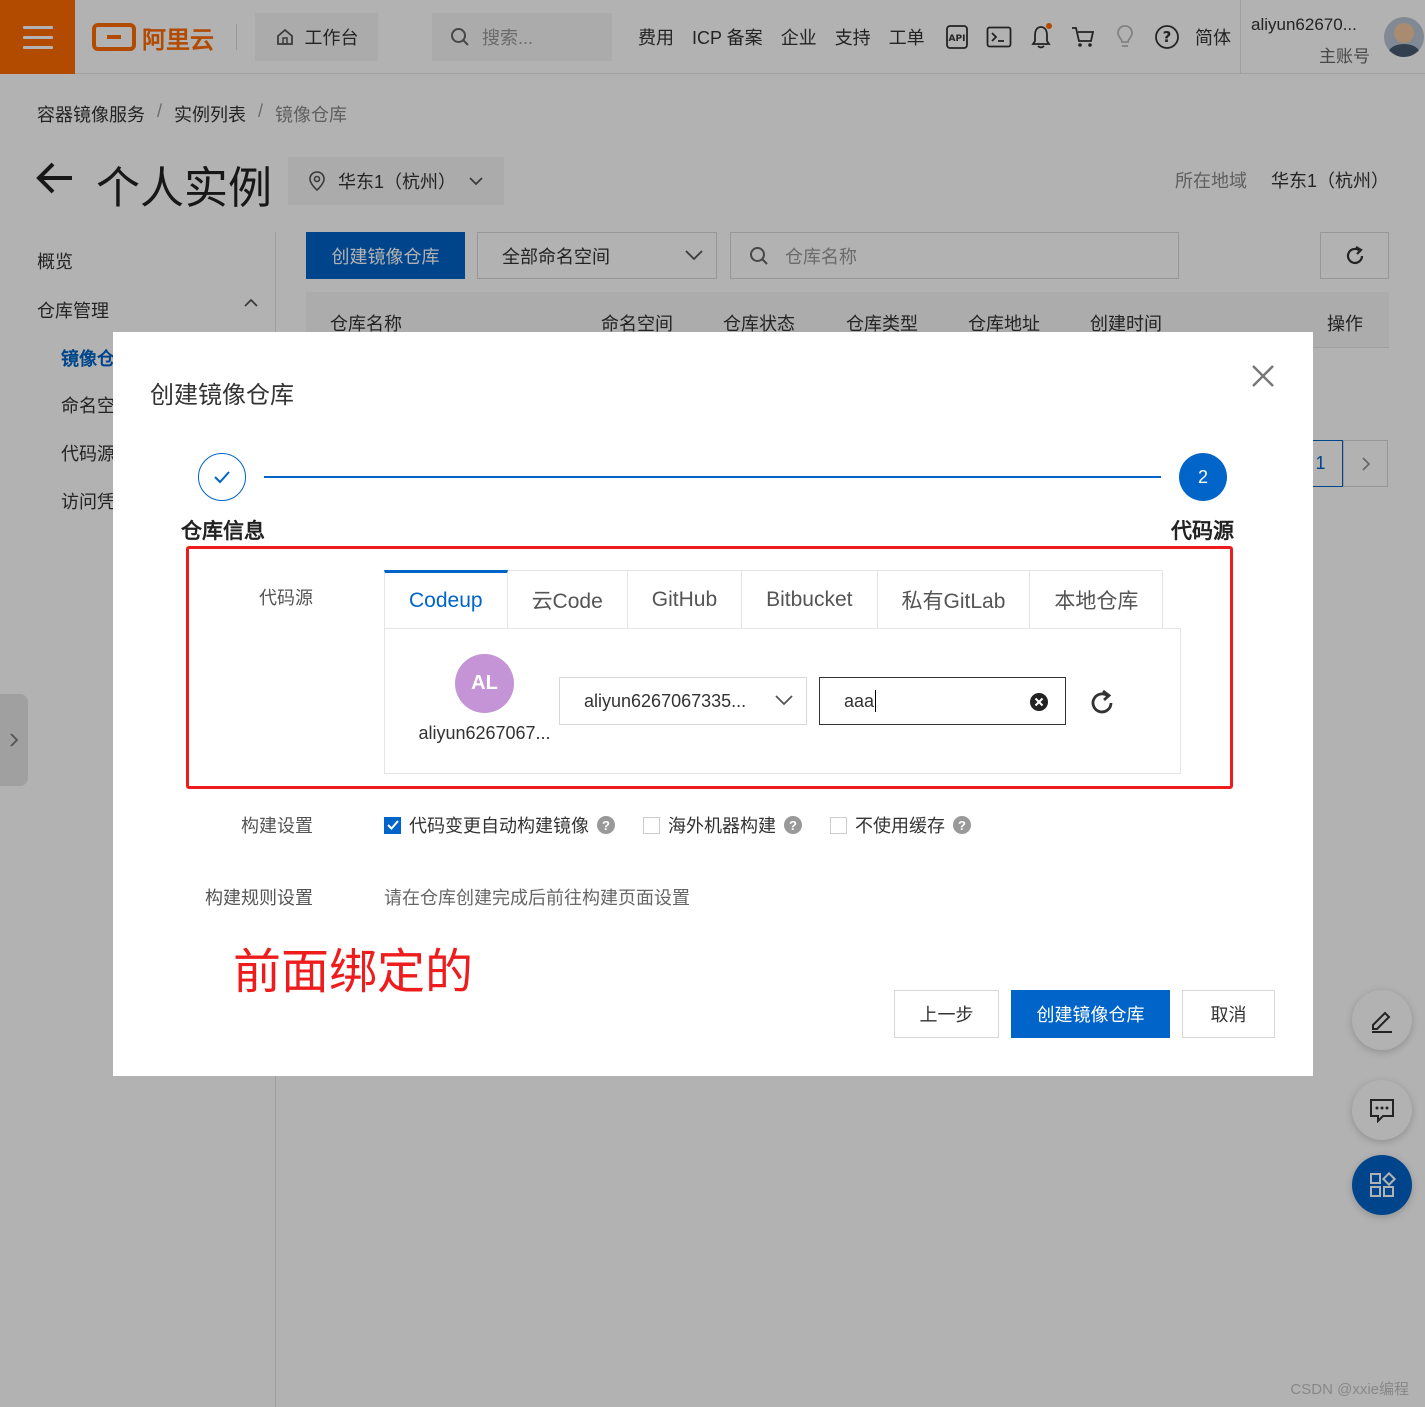 The width and height of the screenshot is (1425, 1407). I want to click on step-1-label: 仓库信息, so click(223, 531).